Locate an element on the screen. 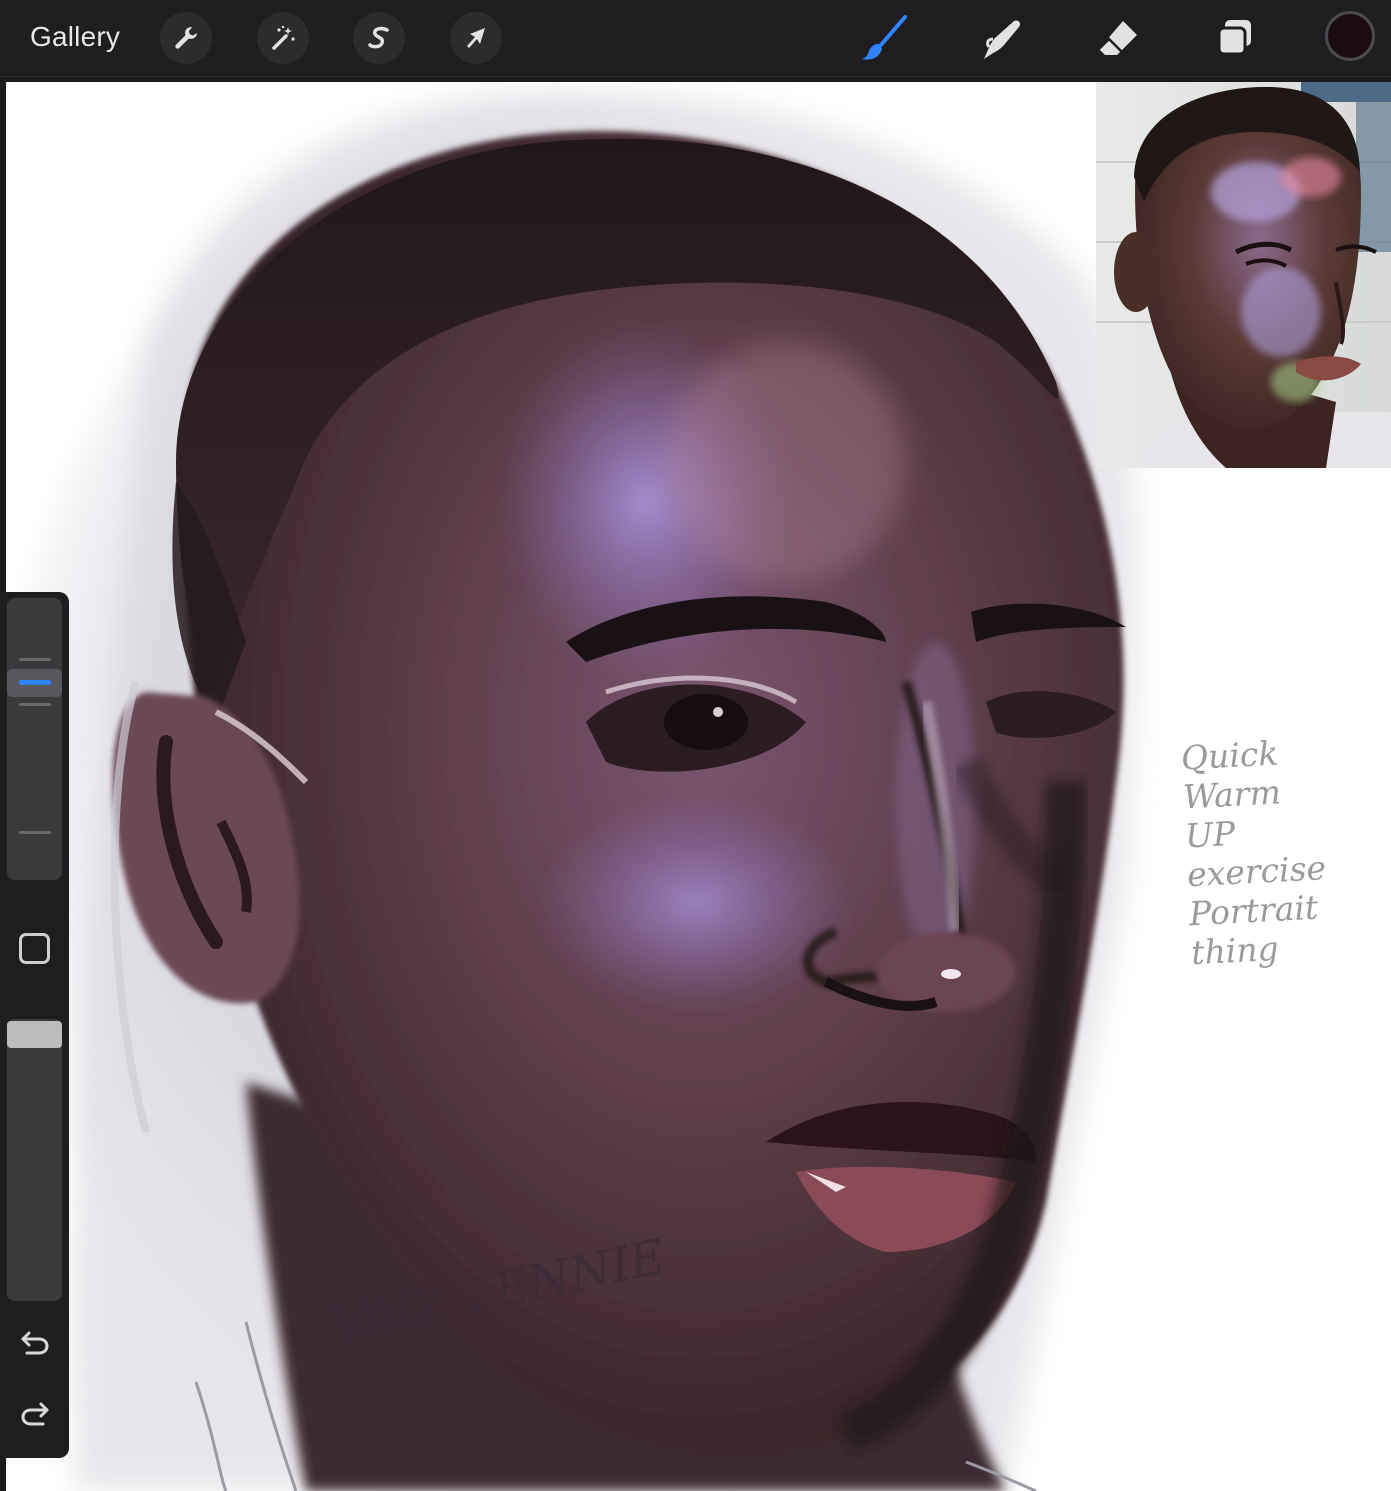 This screenshot has width=1391, height=1491. selection-s-icon is located at coordinates (378, 37).